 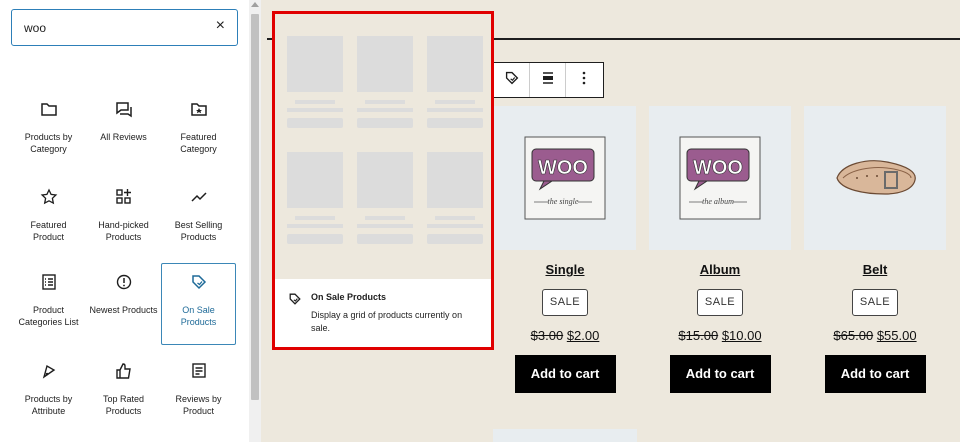 What do you see at coordinates (124, 197) in the screenshot?
I see `grid-plus-icon` at bounding box center [124, 197].